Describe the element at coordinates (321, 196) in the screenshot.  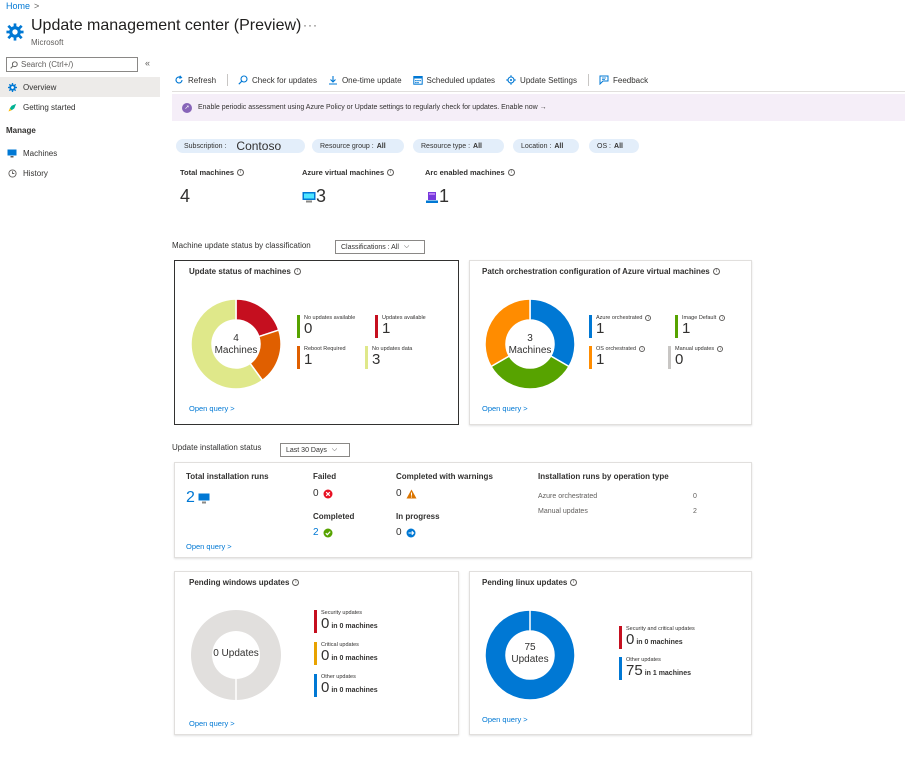
I see `kpi-value: 3` at that location.